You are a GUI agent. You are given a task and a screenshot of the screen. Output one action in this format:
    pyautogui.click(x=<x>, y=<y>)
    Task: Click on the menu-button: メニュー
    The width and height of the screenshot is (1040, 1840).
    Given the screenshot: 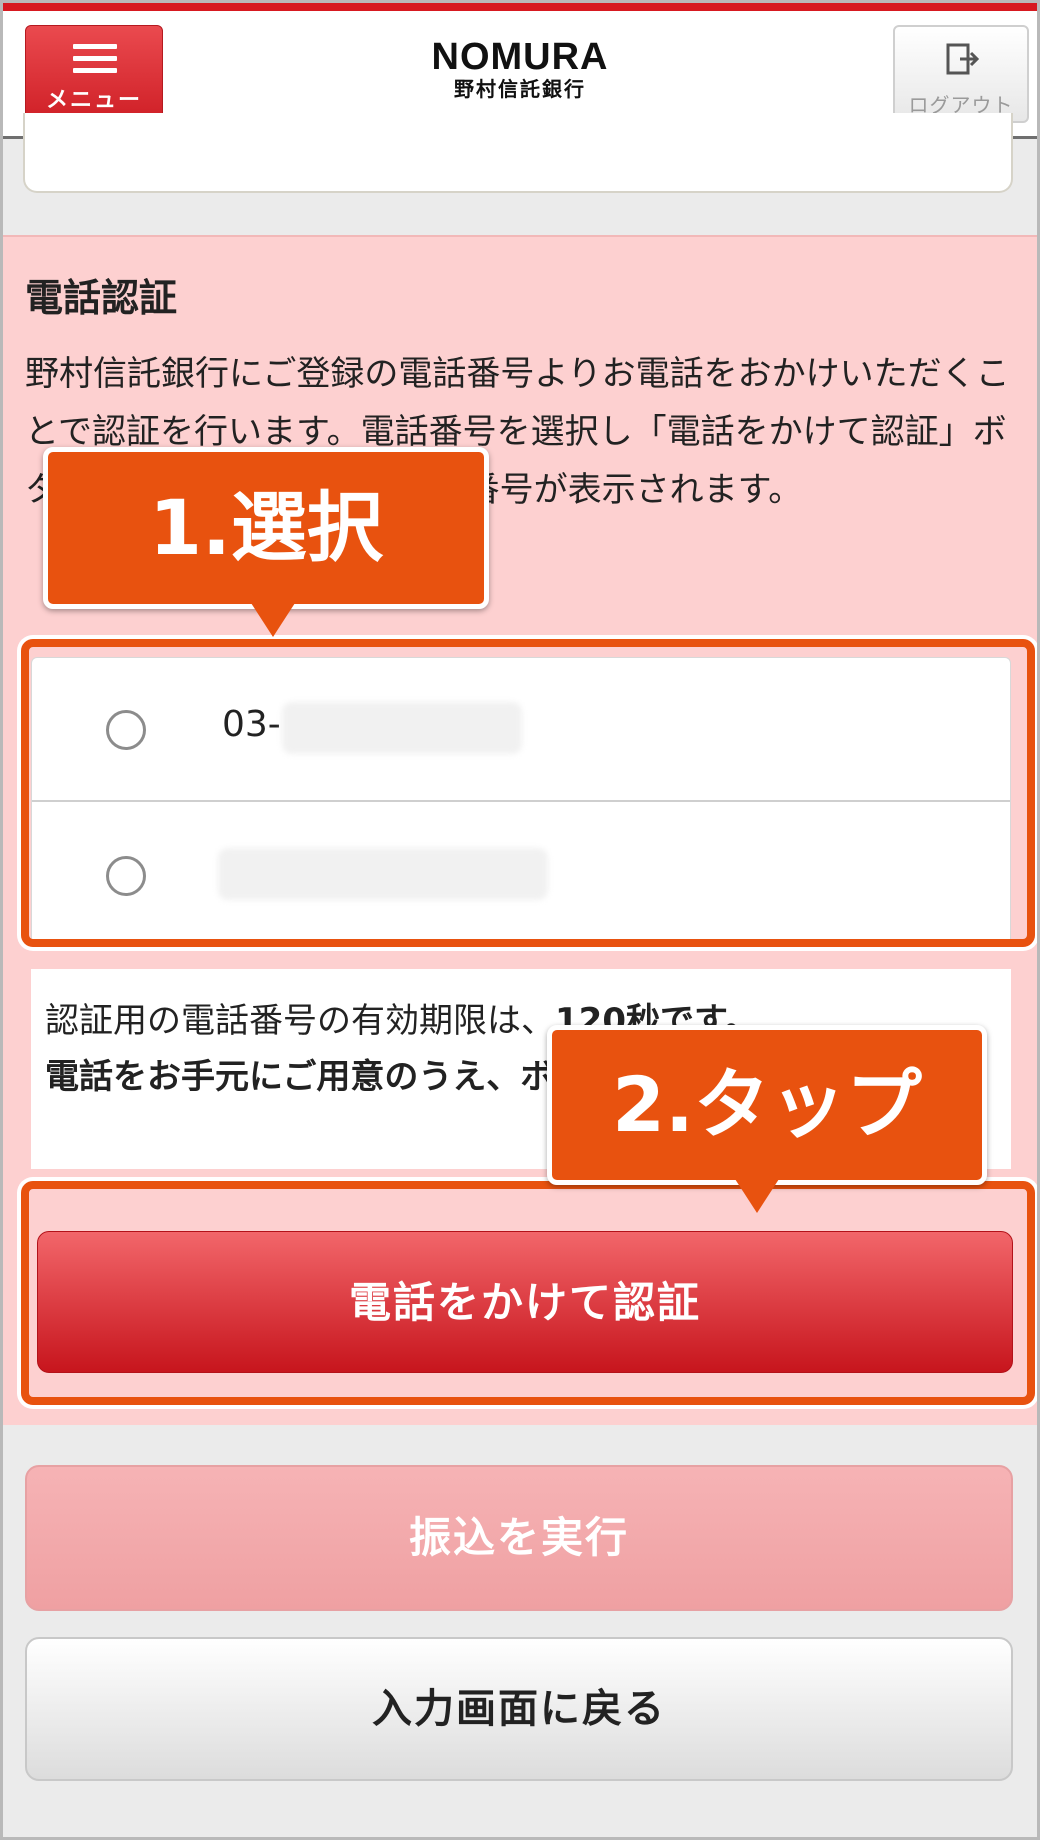 What is the action you would take?
    pyautogui.click(x=94, y=74)
    